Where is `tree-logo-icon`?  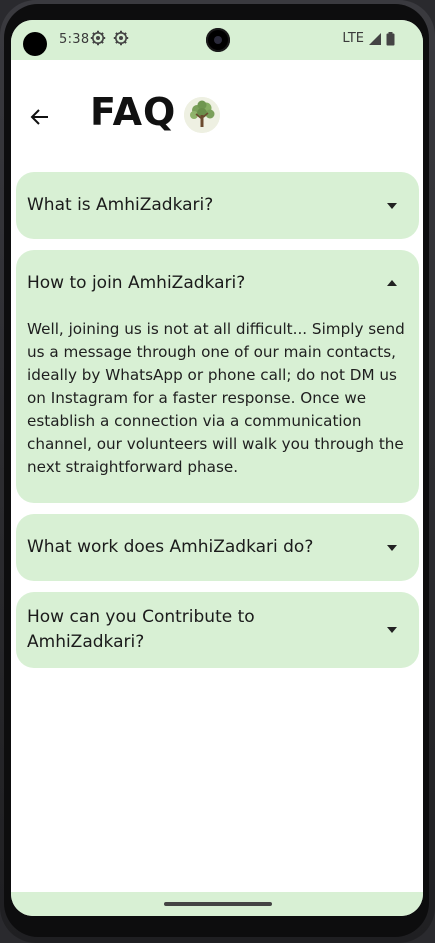
tree-logo-icon is located at coordinates (202, 115).